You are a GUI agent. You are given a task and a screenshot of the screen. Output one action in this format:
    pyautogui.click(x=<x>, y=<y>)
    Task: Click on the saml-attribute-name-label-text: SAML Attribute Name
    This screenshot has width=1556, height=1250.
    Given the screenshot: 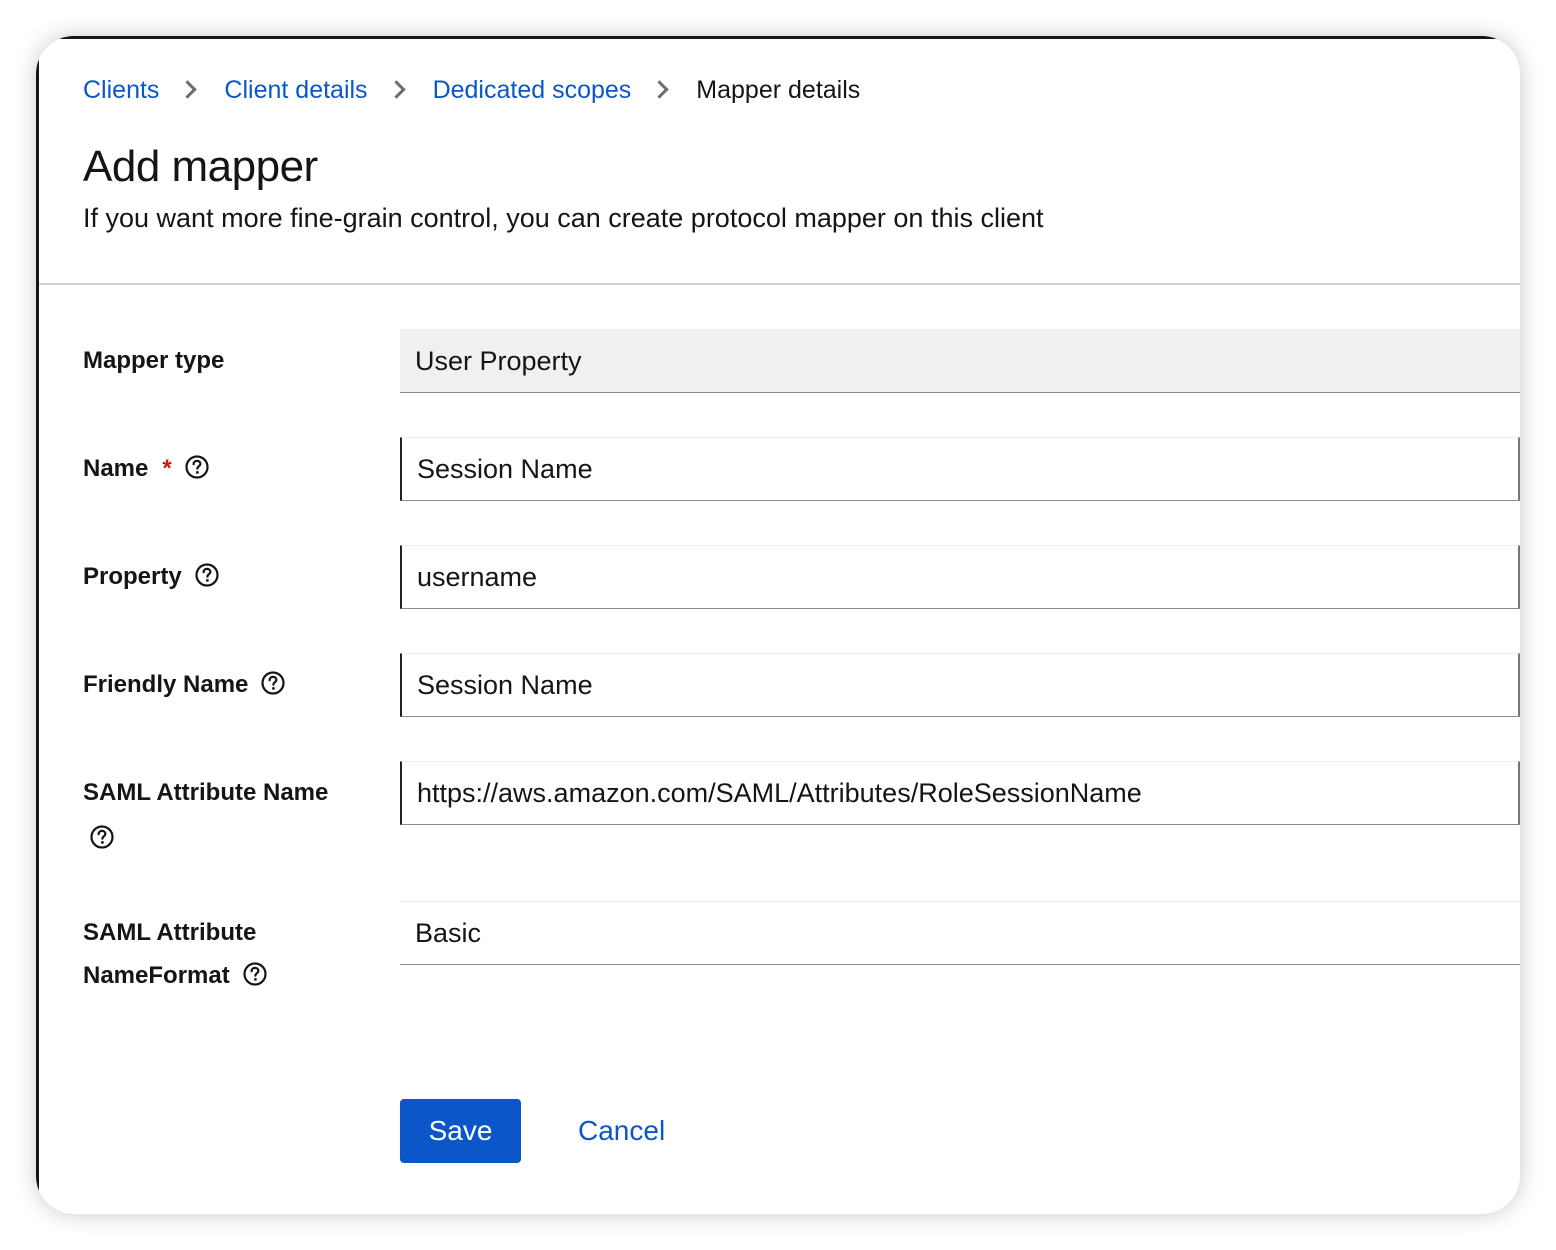 What is the action you would take?
    pyautogui.click(x=206, y=792)
    